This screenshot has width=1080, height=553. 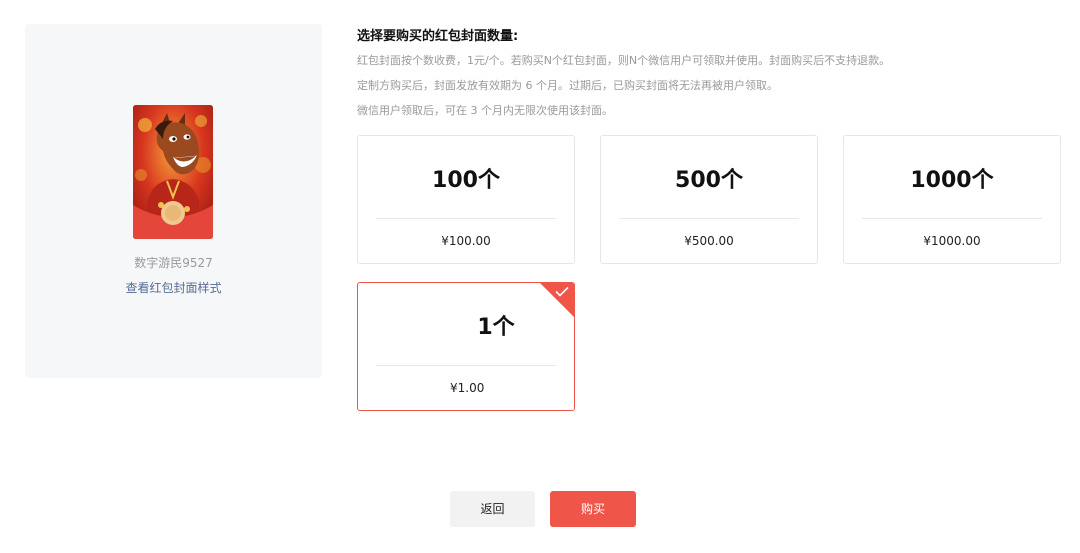 I want to click on quantity-option-500: 500个 ¥500.00, so click(x=709, y=199).